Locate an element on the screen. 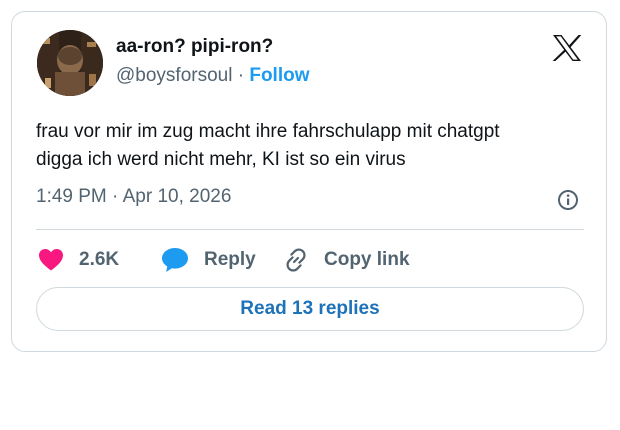 The image size is (620, 430). copy-link-button: Copy link is located at coordinates (346, 260).